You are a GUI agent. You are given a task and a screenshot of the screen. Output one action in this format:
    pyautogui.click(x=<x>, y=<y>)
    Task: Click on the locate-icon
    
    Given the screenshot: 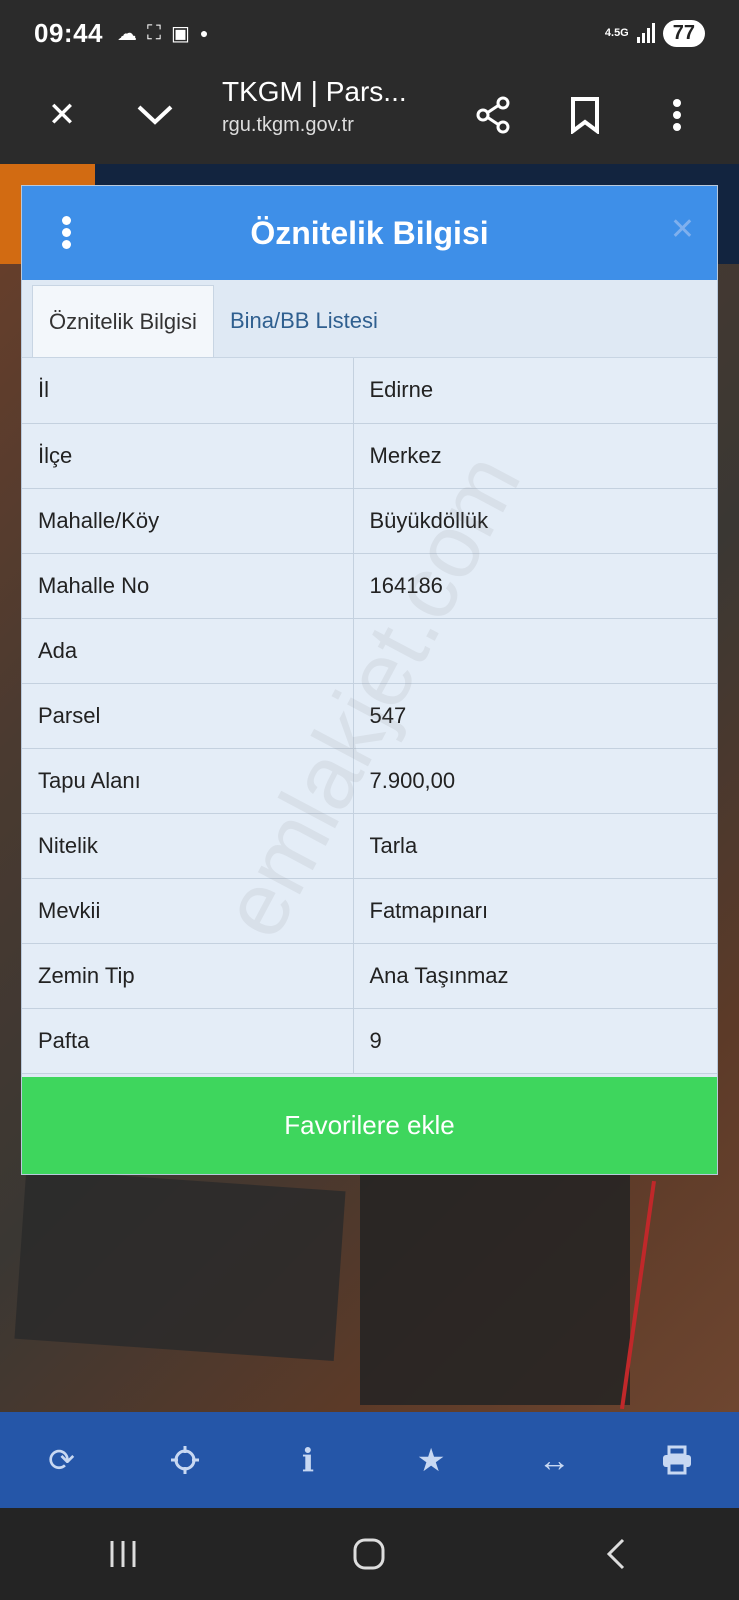 What is the action you would take?
    pyautogui.click(x=185, y=1460)
    